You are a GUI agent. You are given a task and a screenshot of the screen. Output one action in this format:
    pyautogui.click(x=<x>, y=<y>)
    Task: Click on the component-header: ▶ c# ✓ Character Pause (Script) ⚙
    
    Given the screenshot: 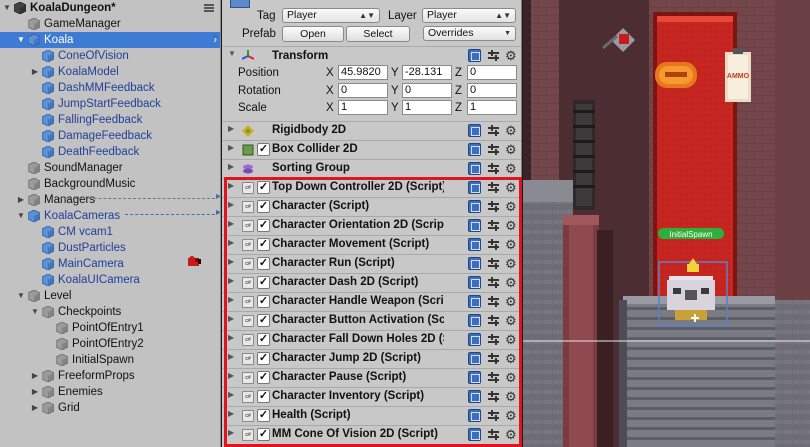 What is the action you would take?
    pyautogui.click(x=371, y=377)
    